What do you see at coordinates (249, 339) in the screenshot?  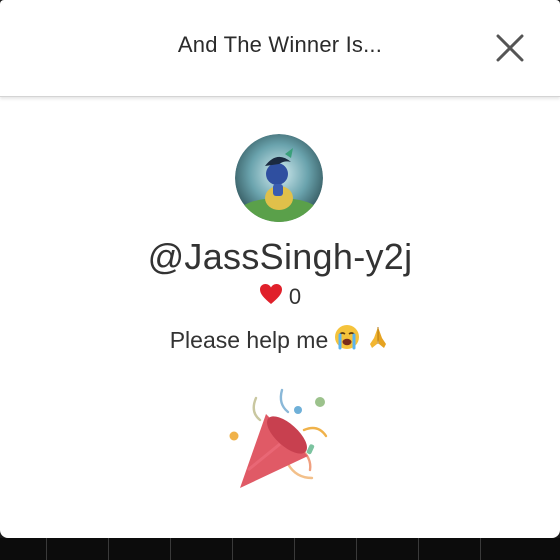 I see `comment-text: Please help me` at bounding box center [249, 339].